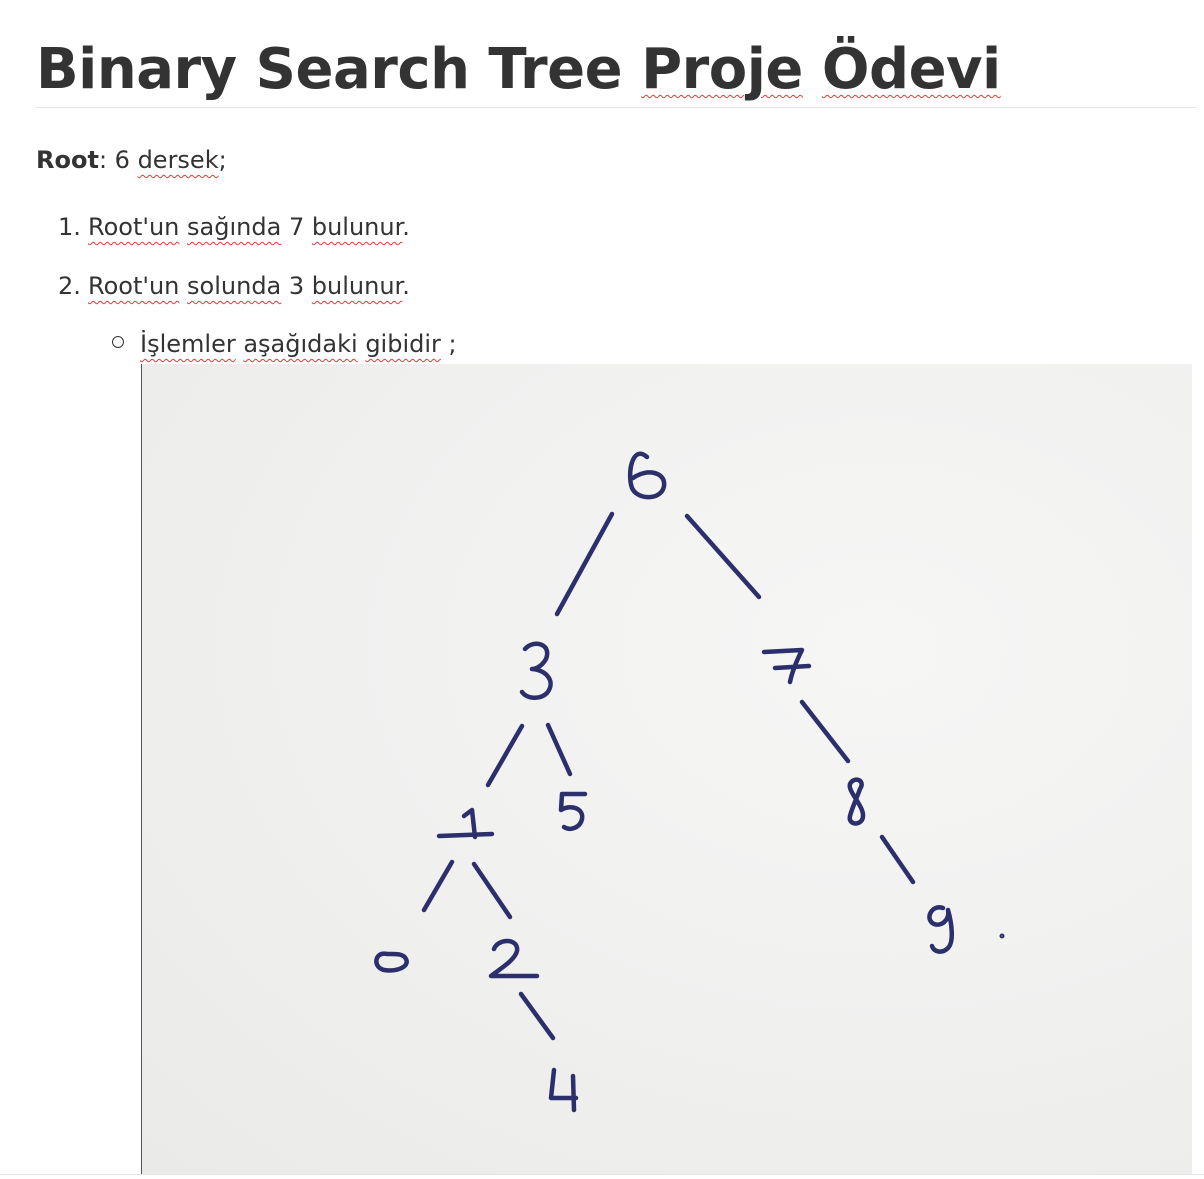 This screenshot has width=1204, height=1179. Describe the element at coordinates (69, 227) in the screenshot. I see `list-number: 1.` at that location.